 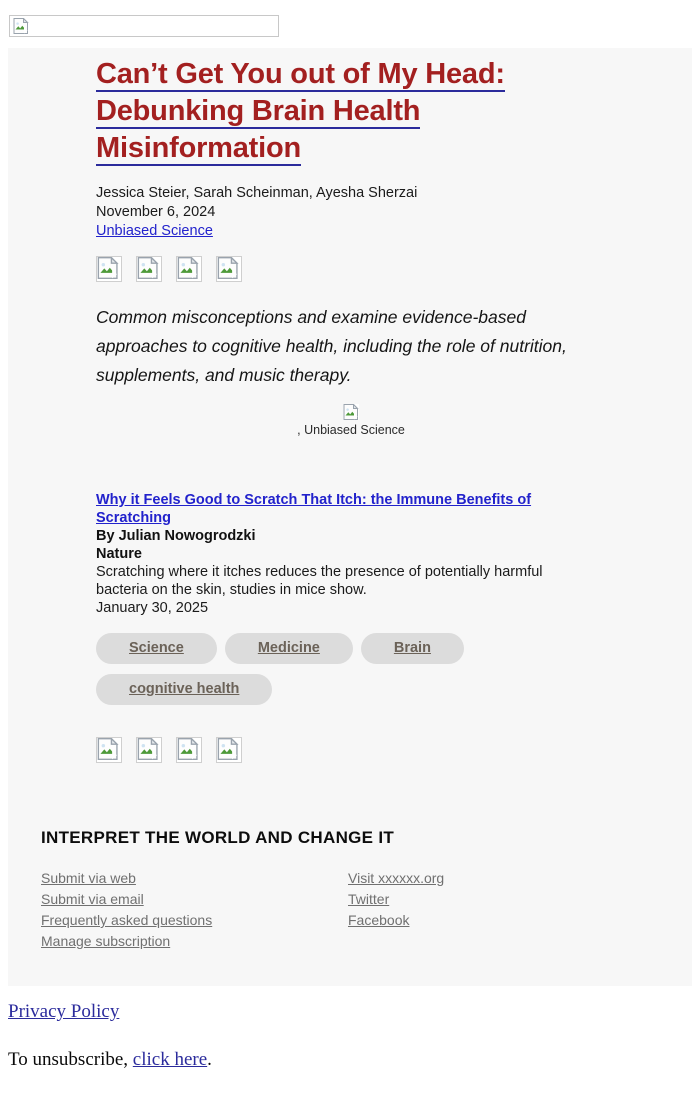 I want to click on footer-link-manage-subscription: Manage subscription, so click(x=194, y=941).